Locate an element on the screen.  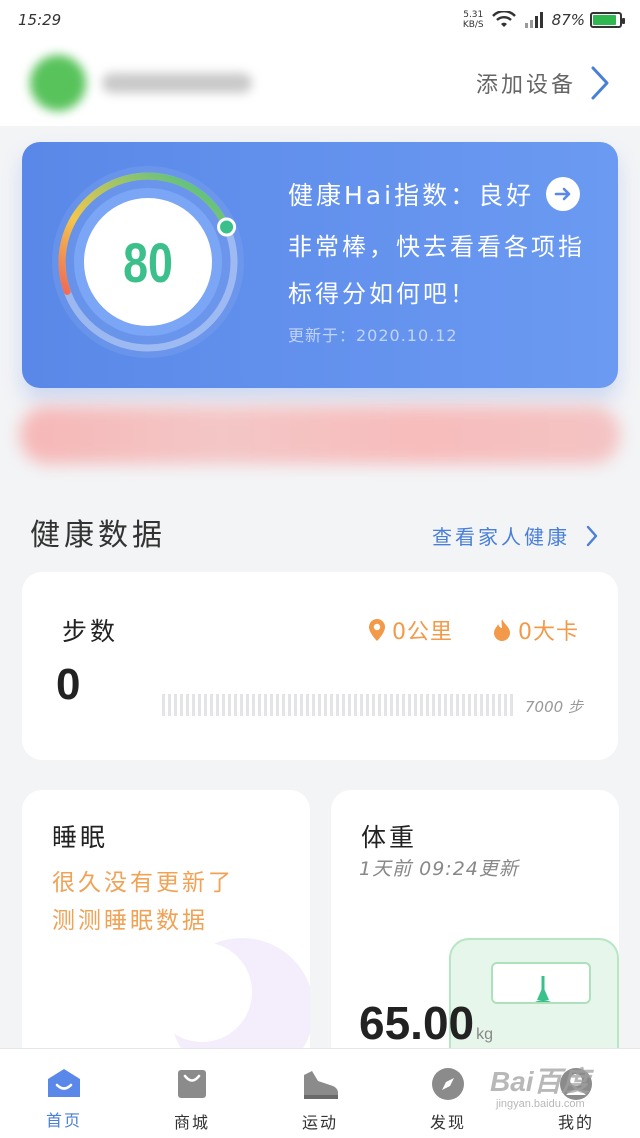
sleep-message-line-1: 很久没有更新了 is located at coordinates (143, 883).